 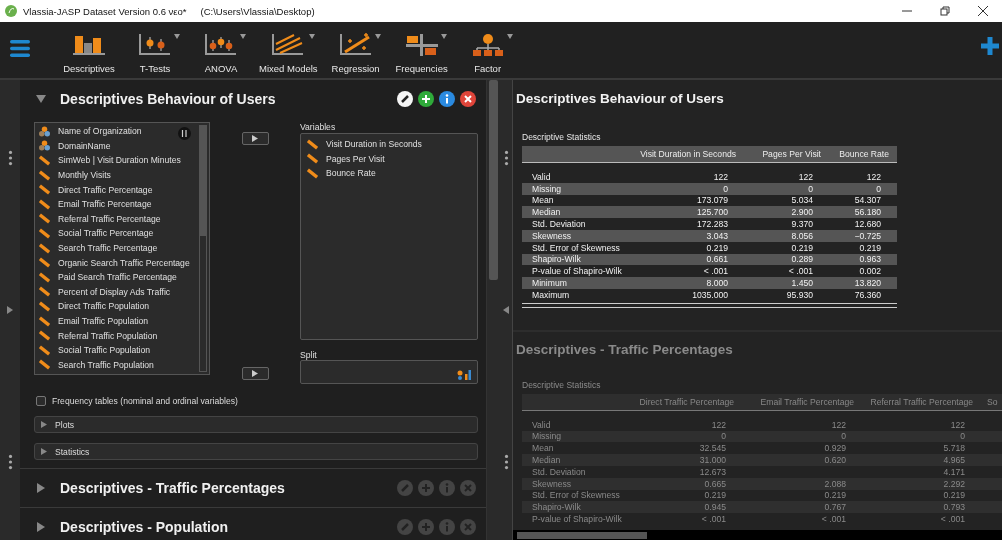 I want to click on table-cell: 1.450, so click(x=786, y=283).